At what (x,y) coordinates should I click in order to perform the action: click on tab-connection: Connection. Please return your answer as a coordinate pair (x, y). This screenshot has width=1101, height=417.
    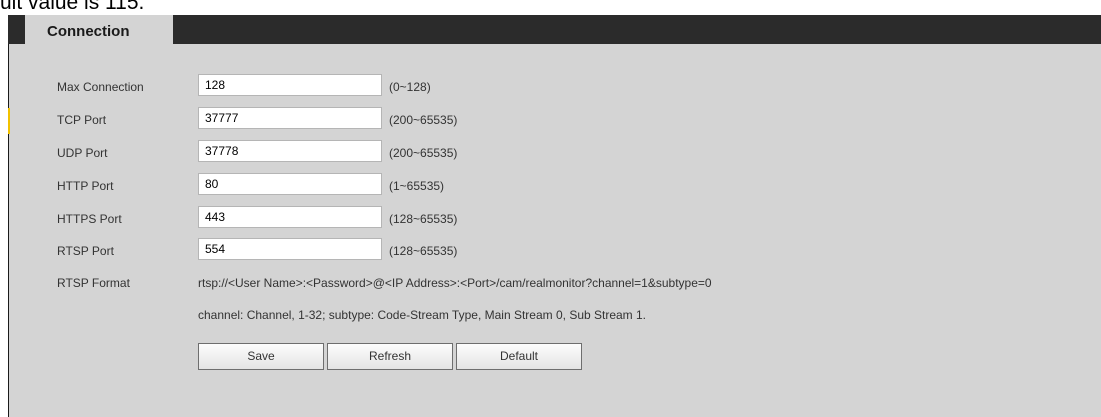
    Looking at the image, I should click on (99, 30).